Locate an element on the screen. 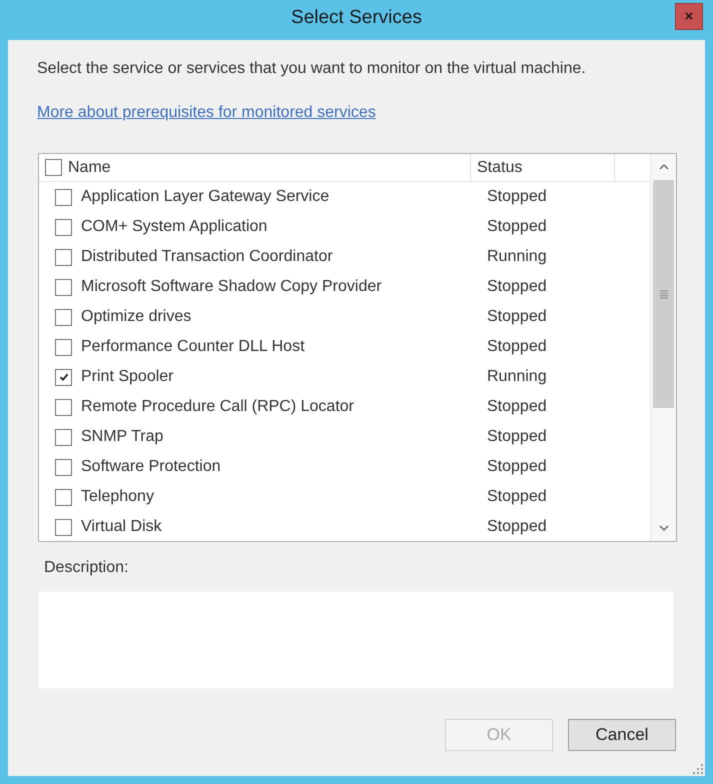  close-button is located at coordinates (689, 16).